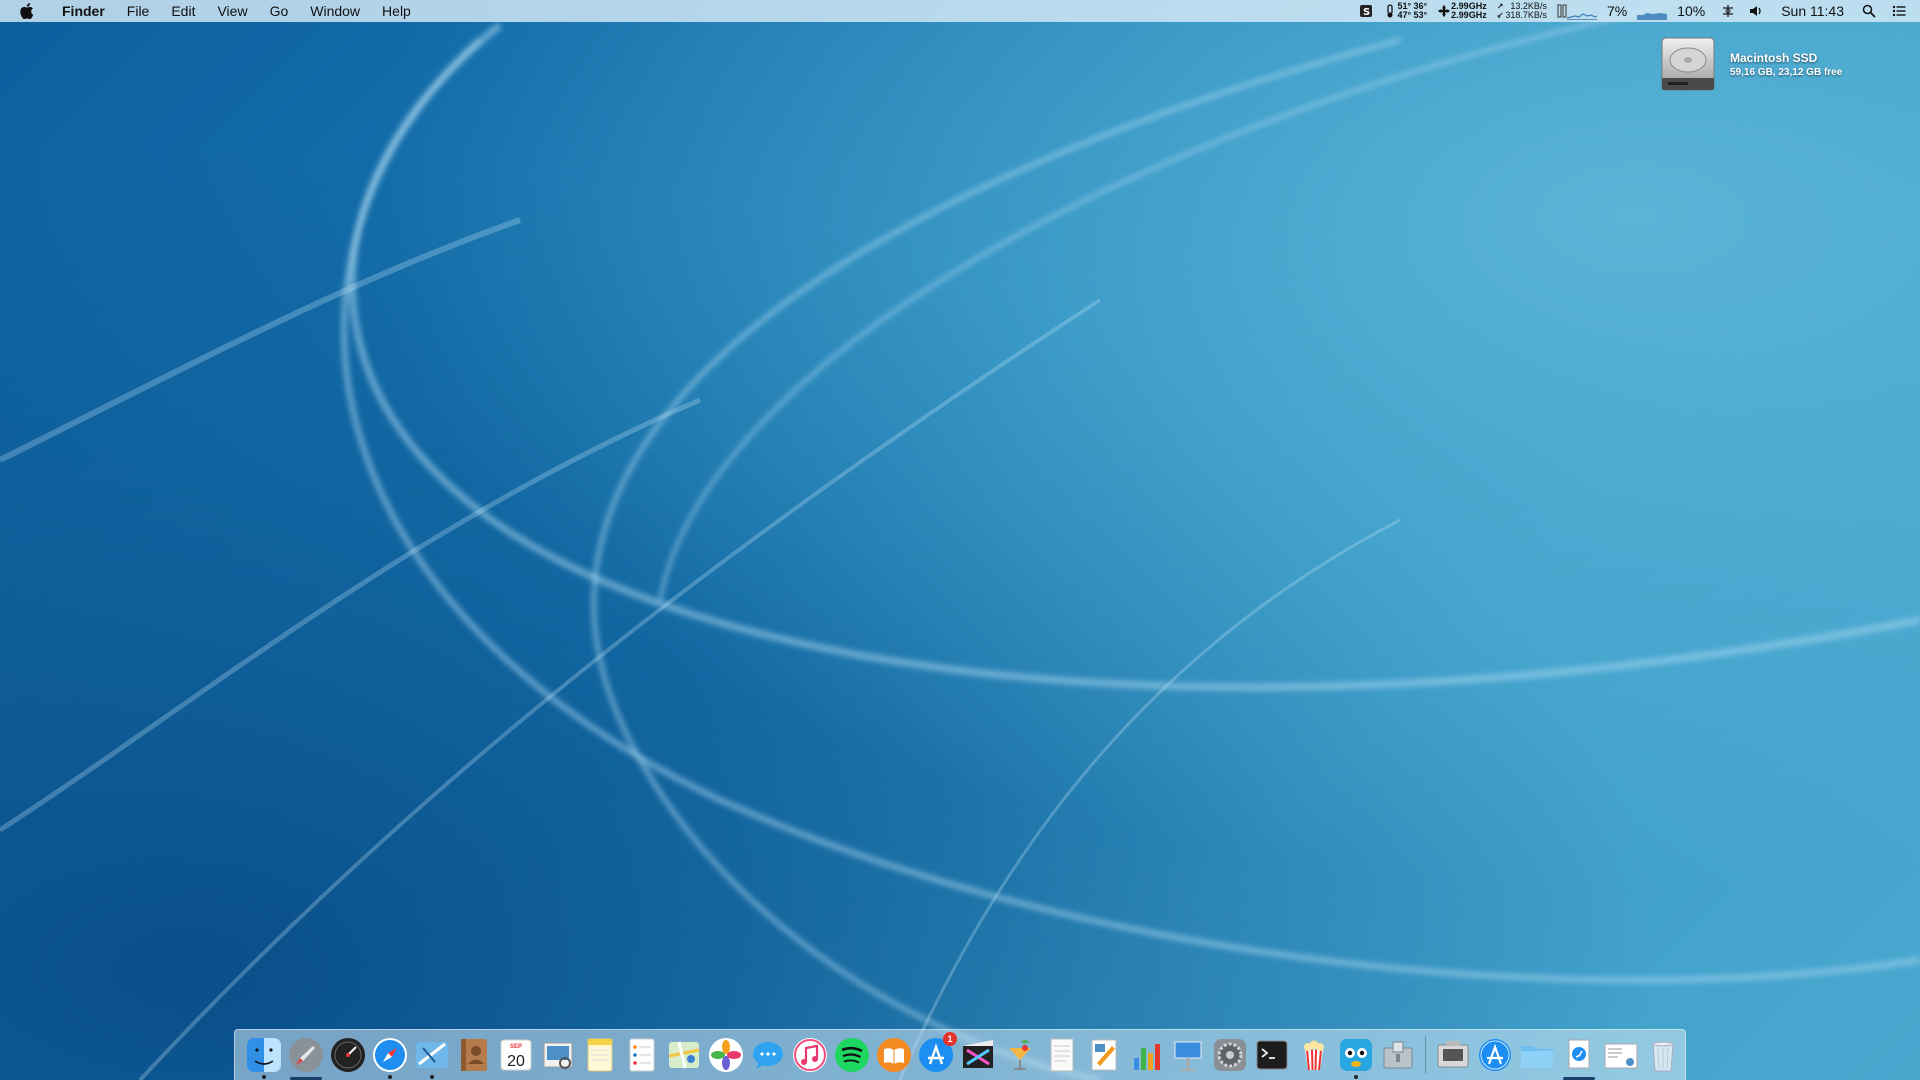  What do you see at coordinates (348, 1055) in the screenshot?
I see `dock-dashboard` at bounding box center [348, 1055].